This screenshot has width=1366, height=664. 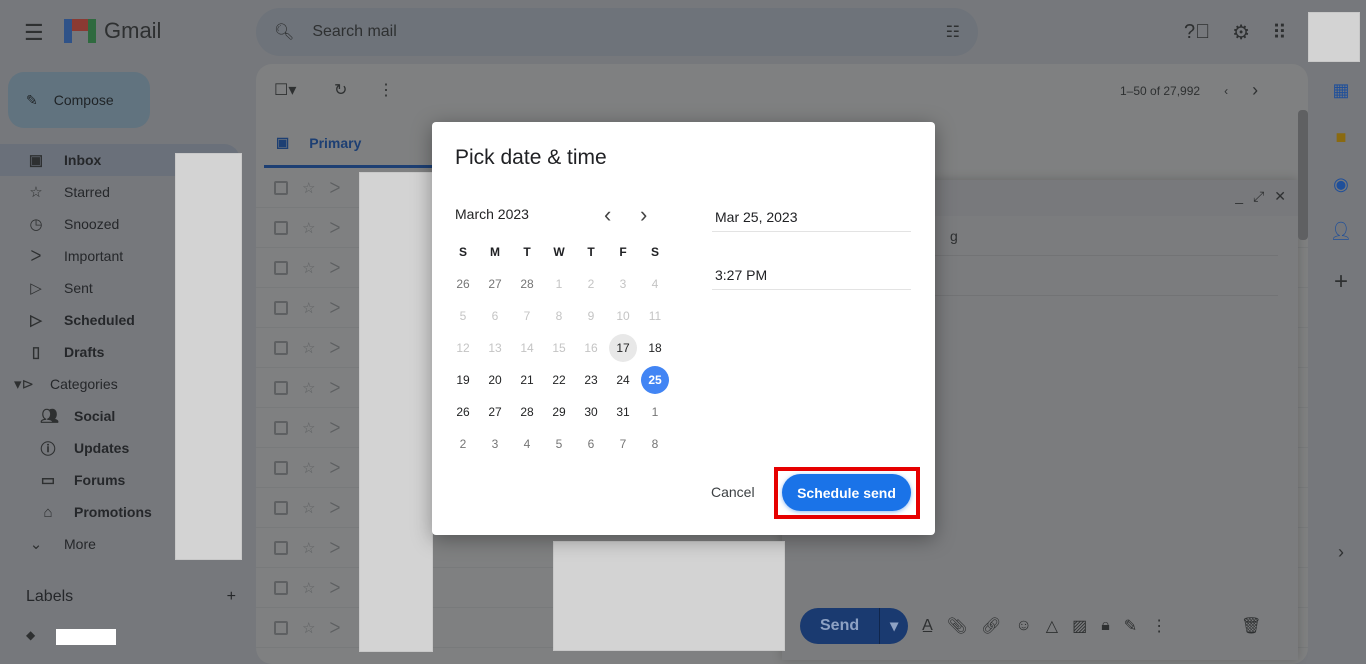 I want to click on next-month-icon: ›, so click(x=643, y=215).